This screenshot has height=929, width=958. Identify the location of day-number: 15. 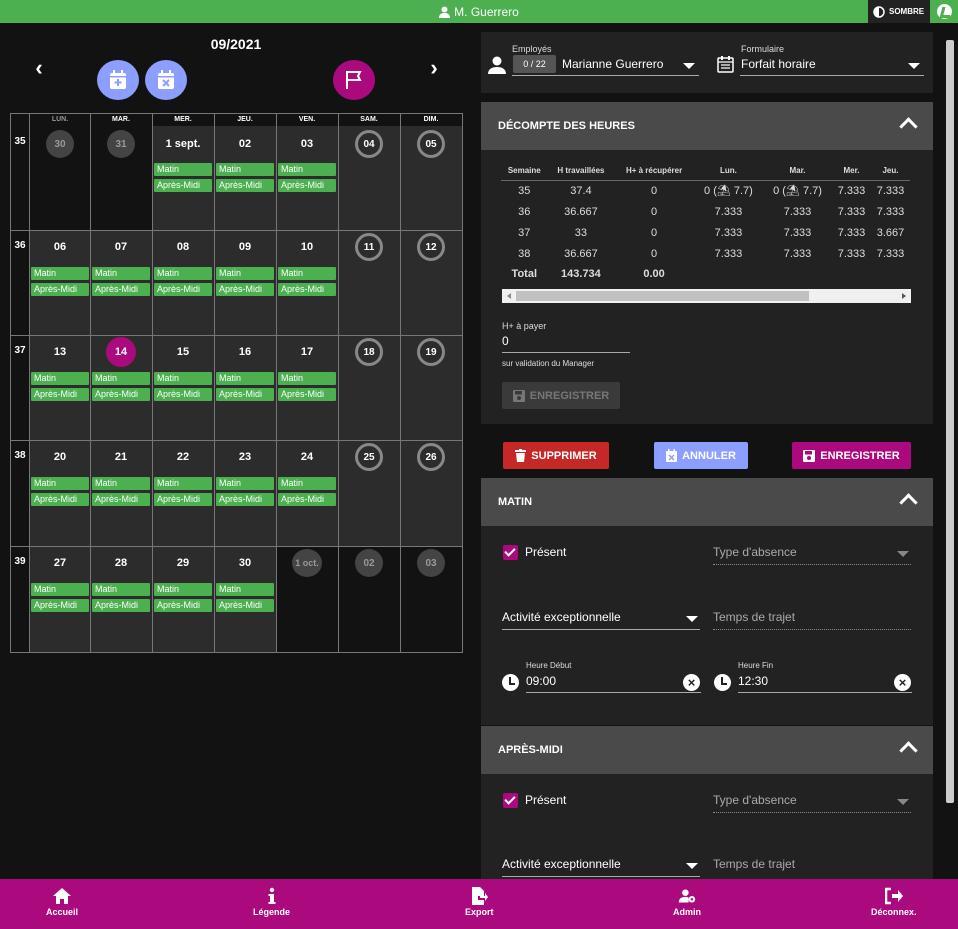
(183, 352).